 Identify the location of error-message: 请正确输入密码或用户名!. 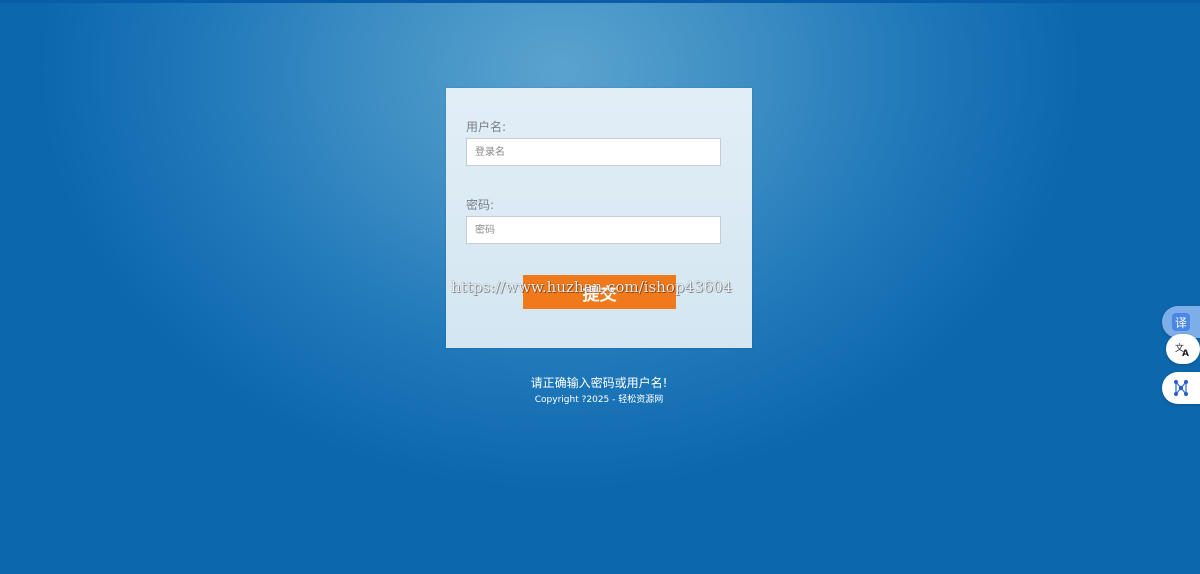
(599, 383).